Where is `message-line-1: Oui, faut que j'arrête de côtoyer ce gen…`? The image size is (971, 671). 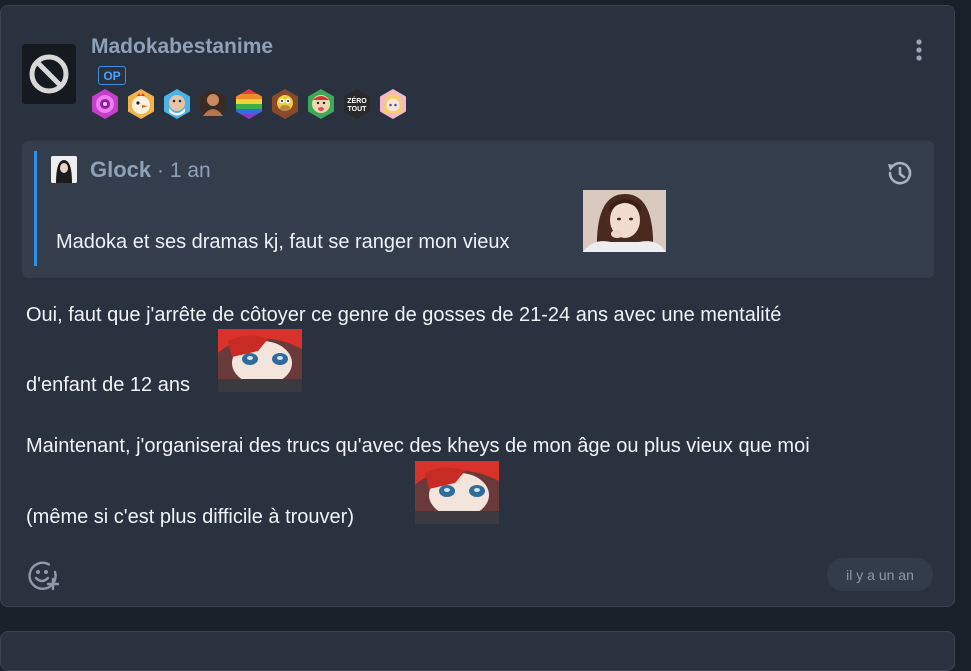 message-line-1: Oui, faut que j'arrête de côtoyer ce gen… is located at coordinates (404, 315).